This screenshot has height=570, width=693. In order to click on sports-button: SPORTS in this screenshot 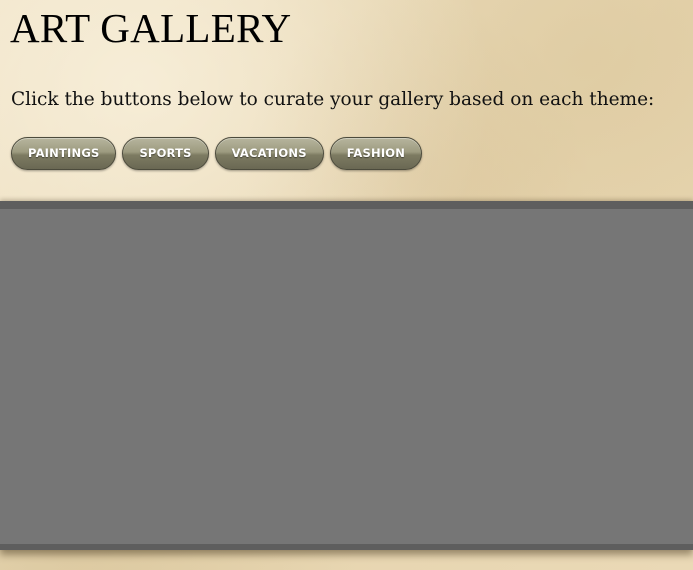, I will do `click(165, 153)`.